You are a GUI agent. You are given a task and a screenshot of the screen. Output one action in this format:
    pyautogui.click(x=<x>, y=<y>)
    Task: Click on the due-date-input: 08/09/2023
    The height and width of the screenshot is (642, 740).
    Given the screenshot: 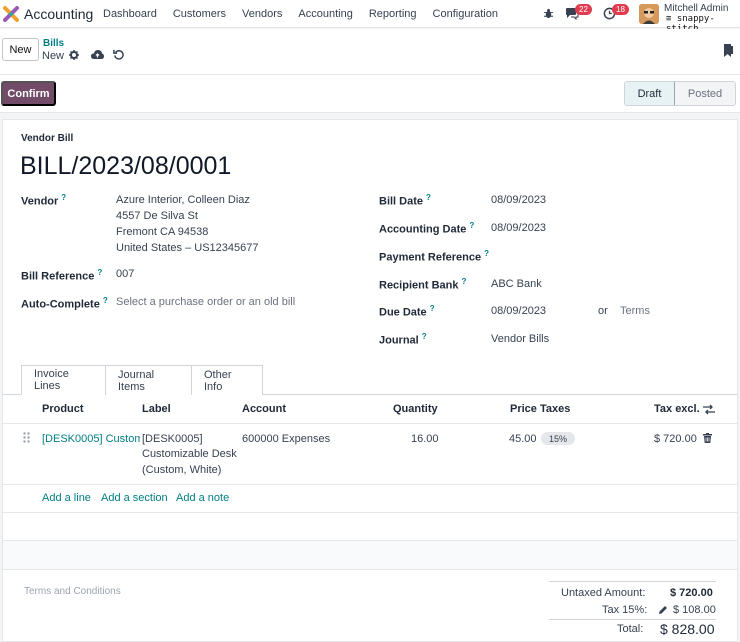 What is the action you would take?
    pyautogui.click(x=518, y=311)
    